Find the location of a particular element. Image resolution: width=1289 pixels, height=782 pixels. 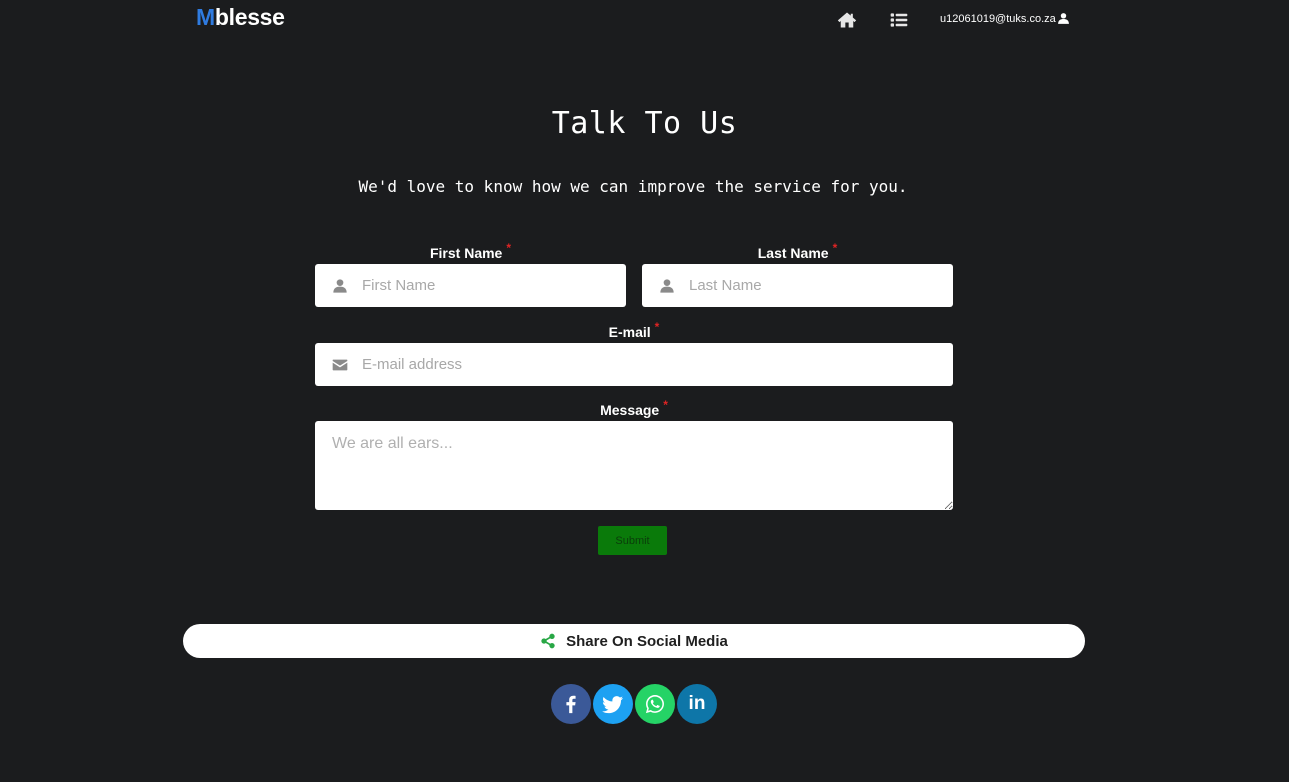

twitter-share-button is located at coordinates (613, 704).